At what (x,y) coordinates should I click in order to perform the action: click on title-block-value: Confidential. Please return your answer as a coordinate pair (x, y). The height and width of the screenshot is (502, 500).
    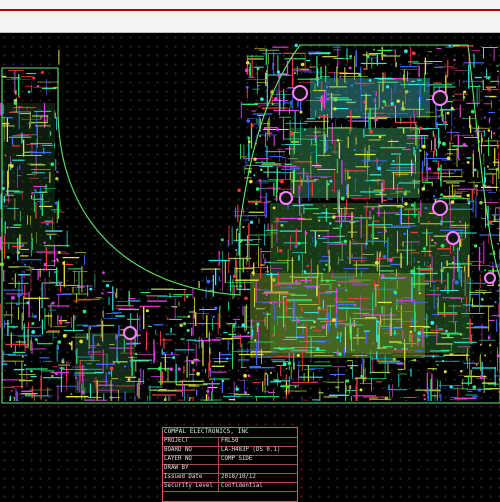
    Looking at the image, I should click on (242, 486).